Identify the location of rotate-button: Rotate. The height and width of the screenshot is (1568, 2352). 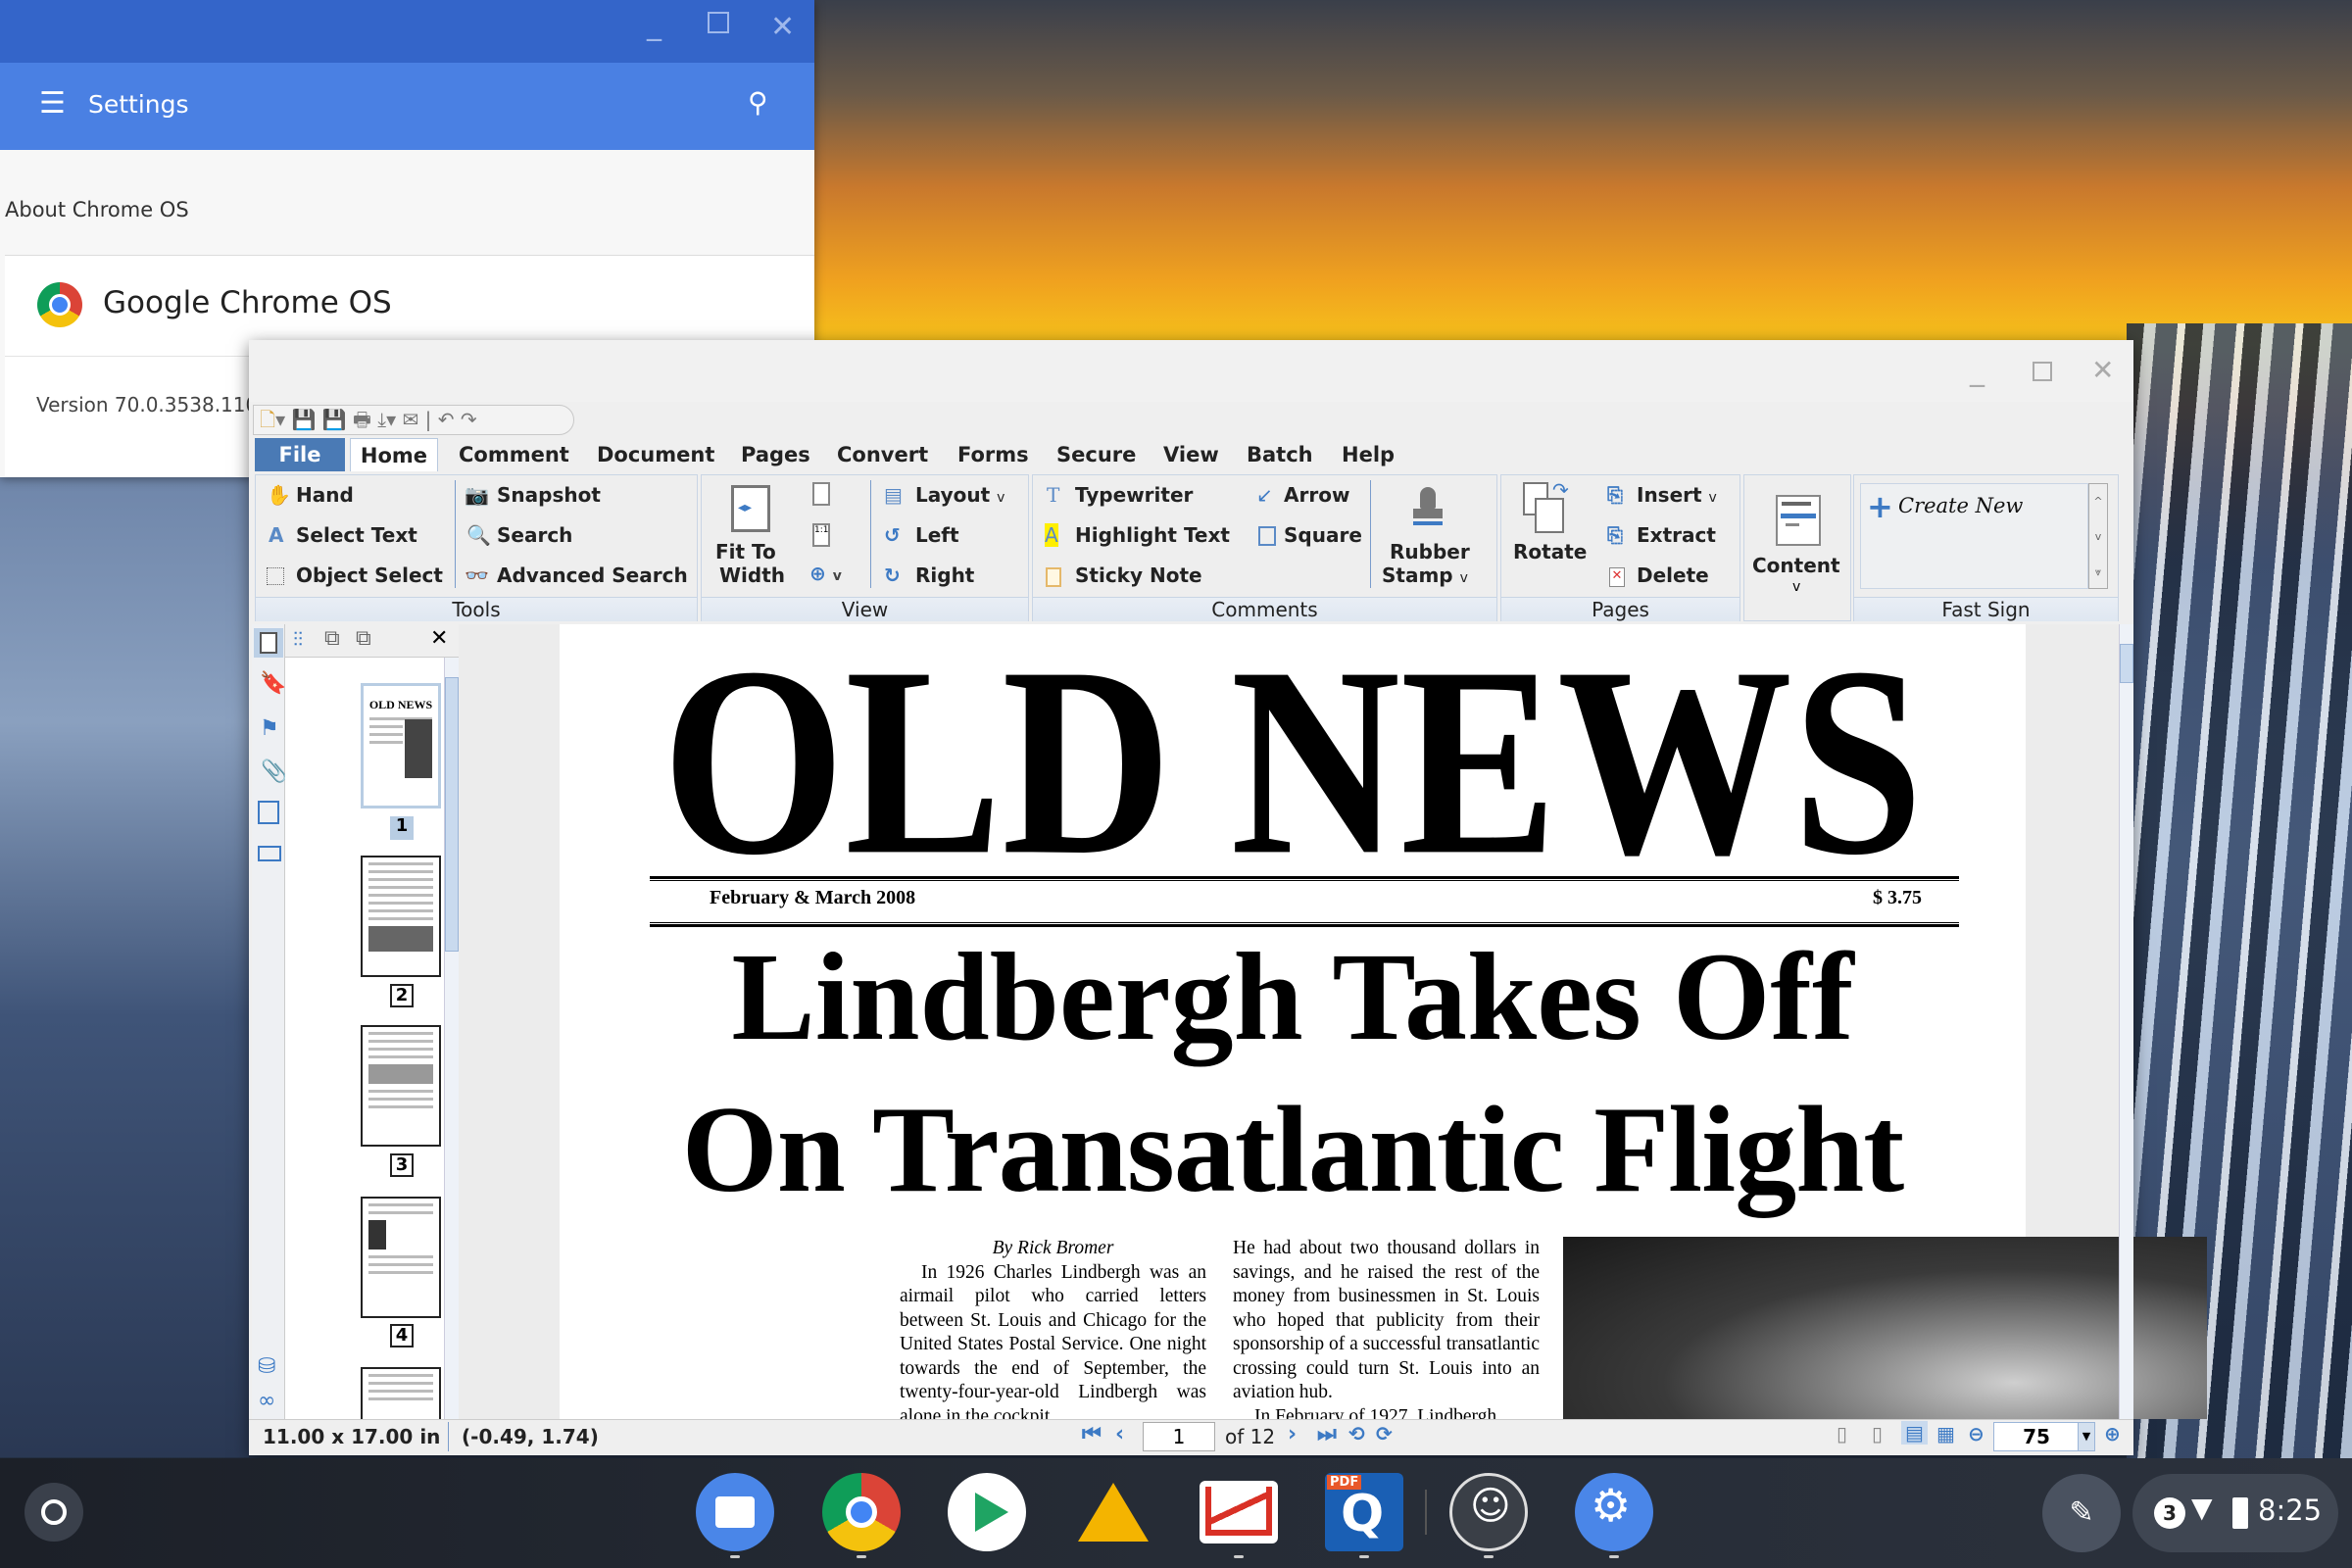
(1550, 552).